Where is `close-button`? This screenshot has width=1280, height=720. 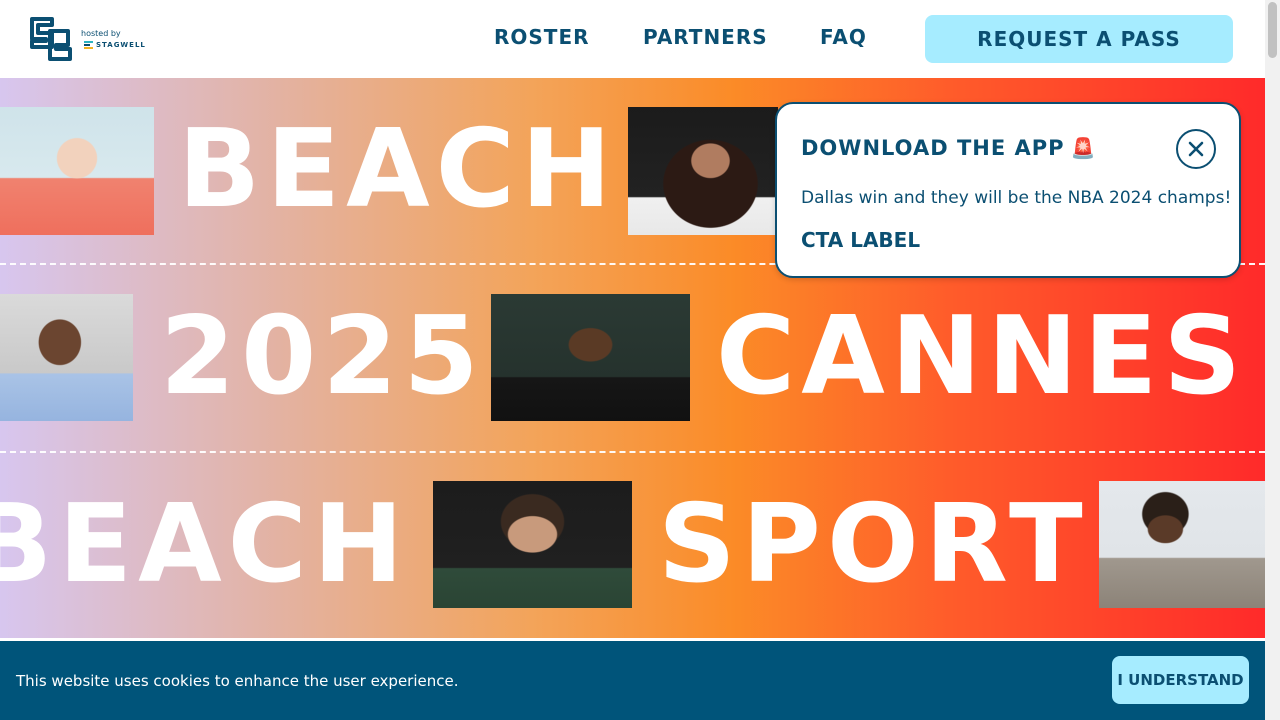
close-button is located at coordinates (1196, 149).